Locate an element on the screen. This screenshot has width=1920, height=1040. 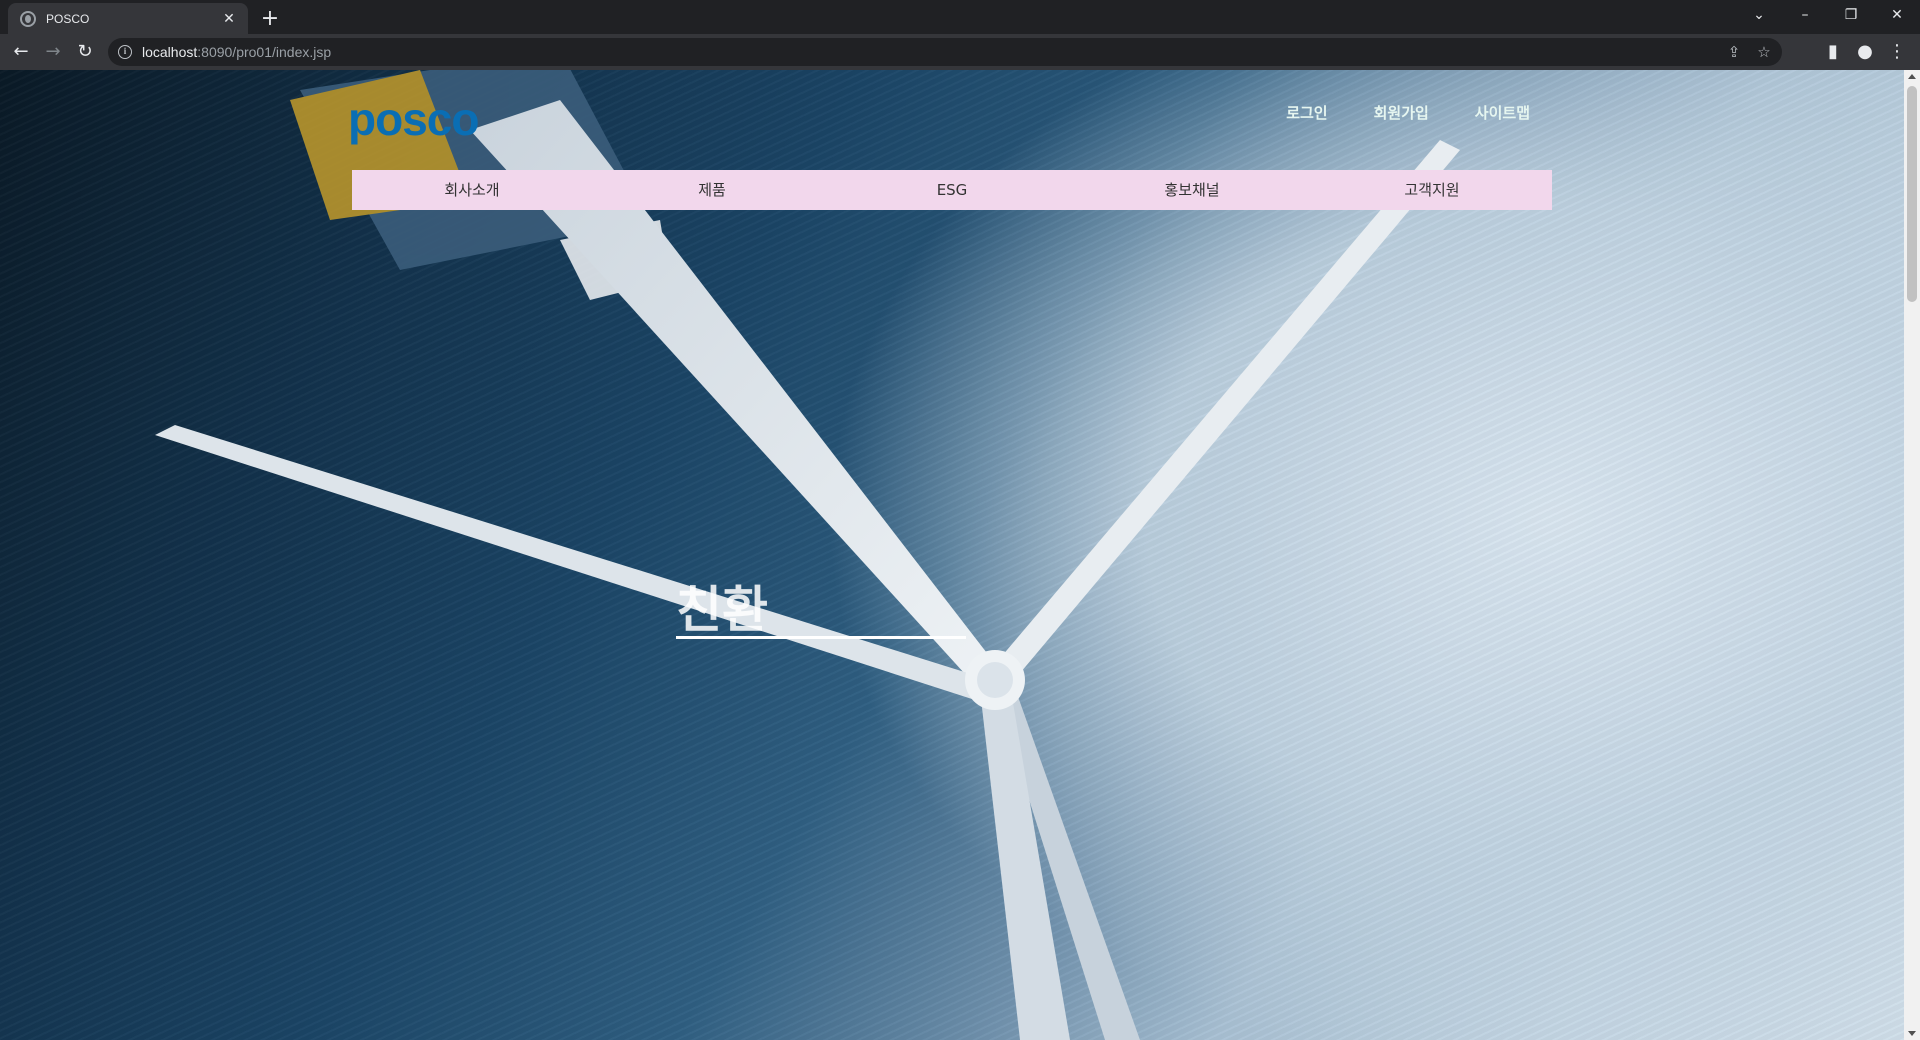
utility-links: 로그인 회원가입 사이트맵 is located at coordinates (1408, 112).